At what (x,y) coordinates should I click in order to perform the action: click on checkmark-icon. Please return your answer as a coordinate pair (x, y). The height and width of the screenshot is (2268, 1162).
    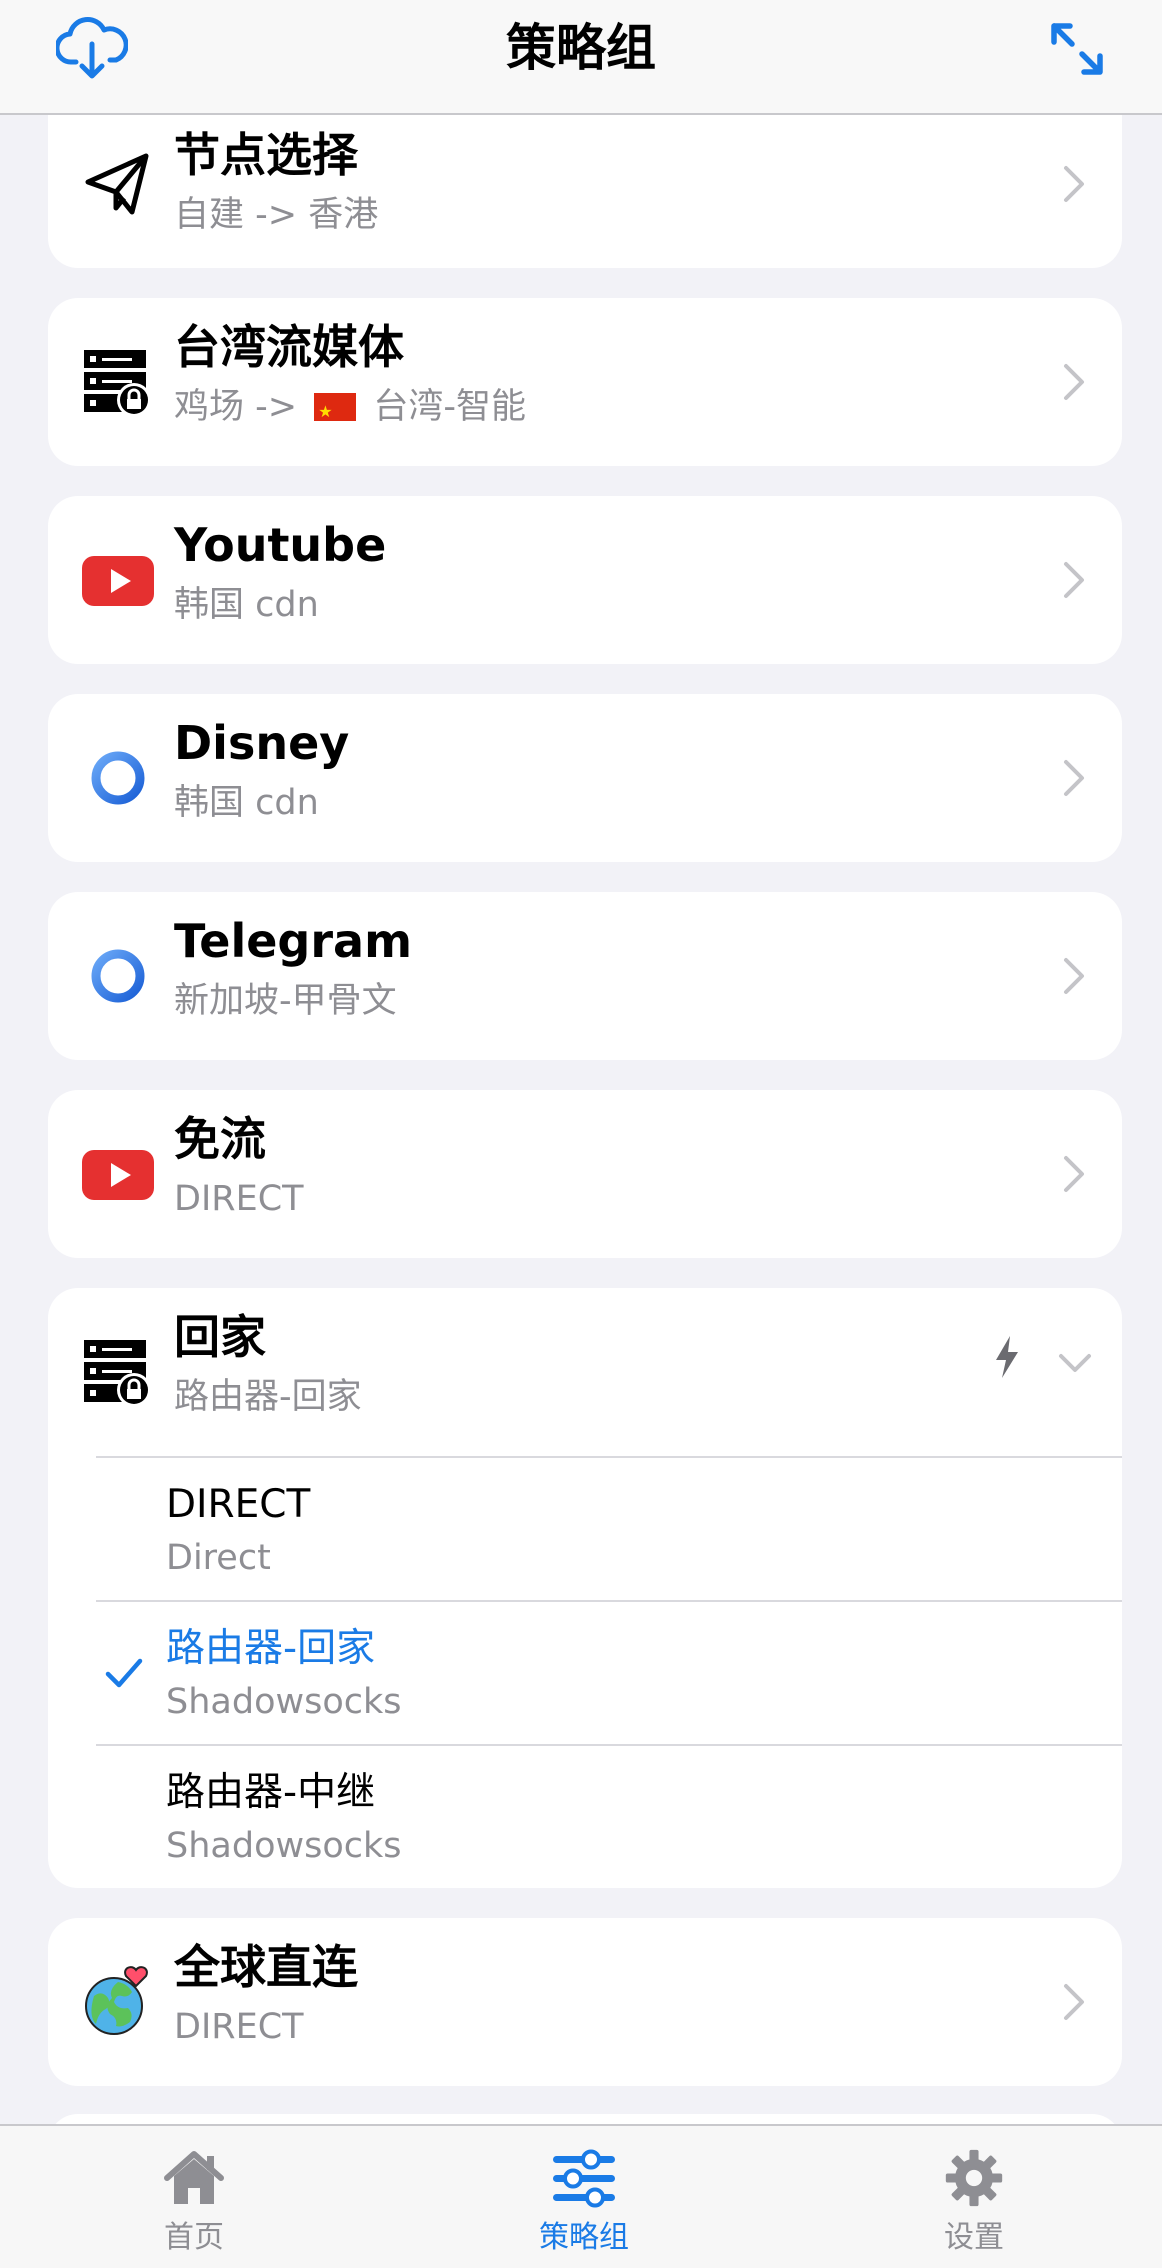
    Looking at the image, I should click on (124, 1673).